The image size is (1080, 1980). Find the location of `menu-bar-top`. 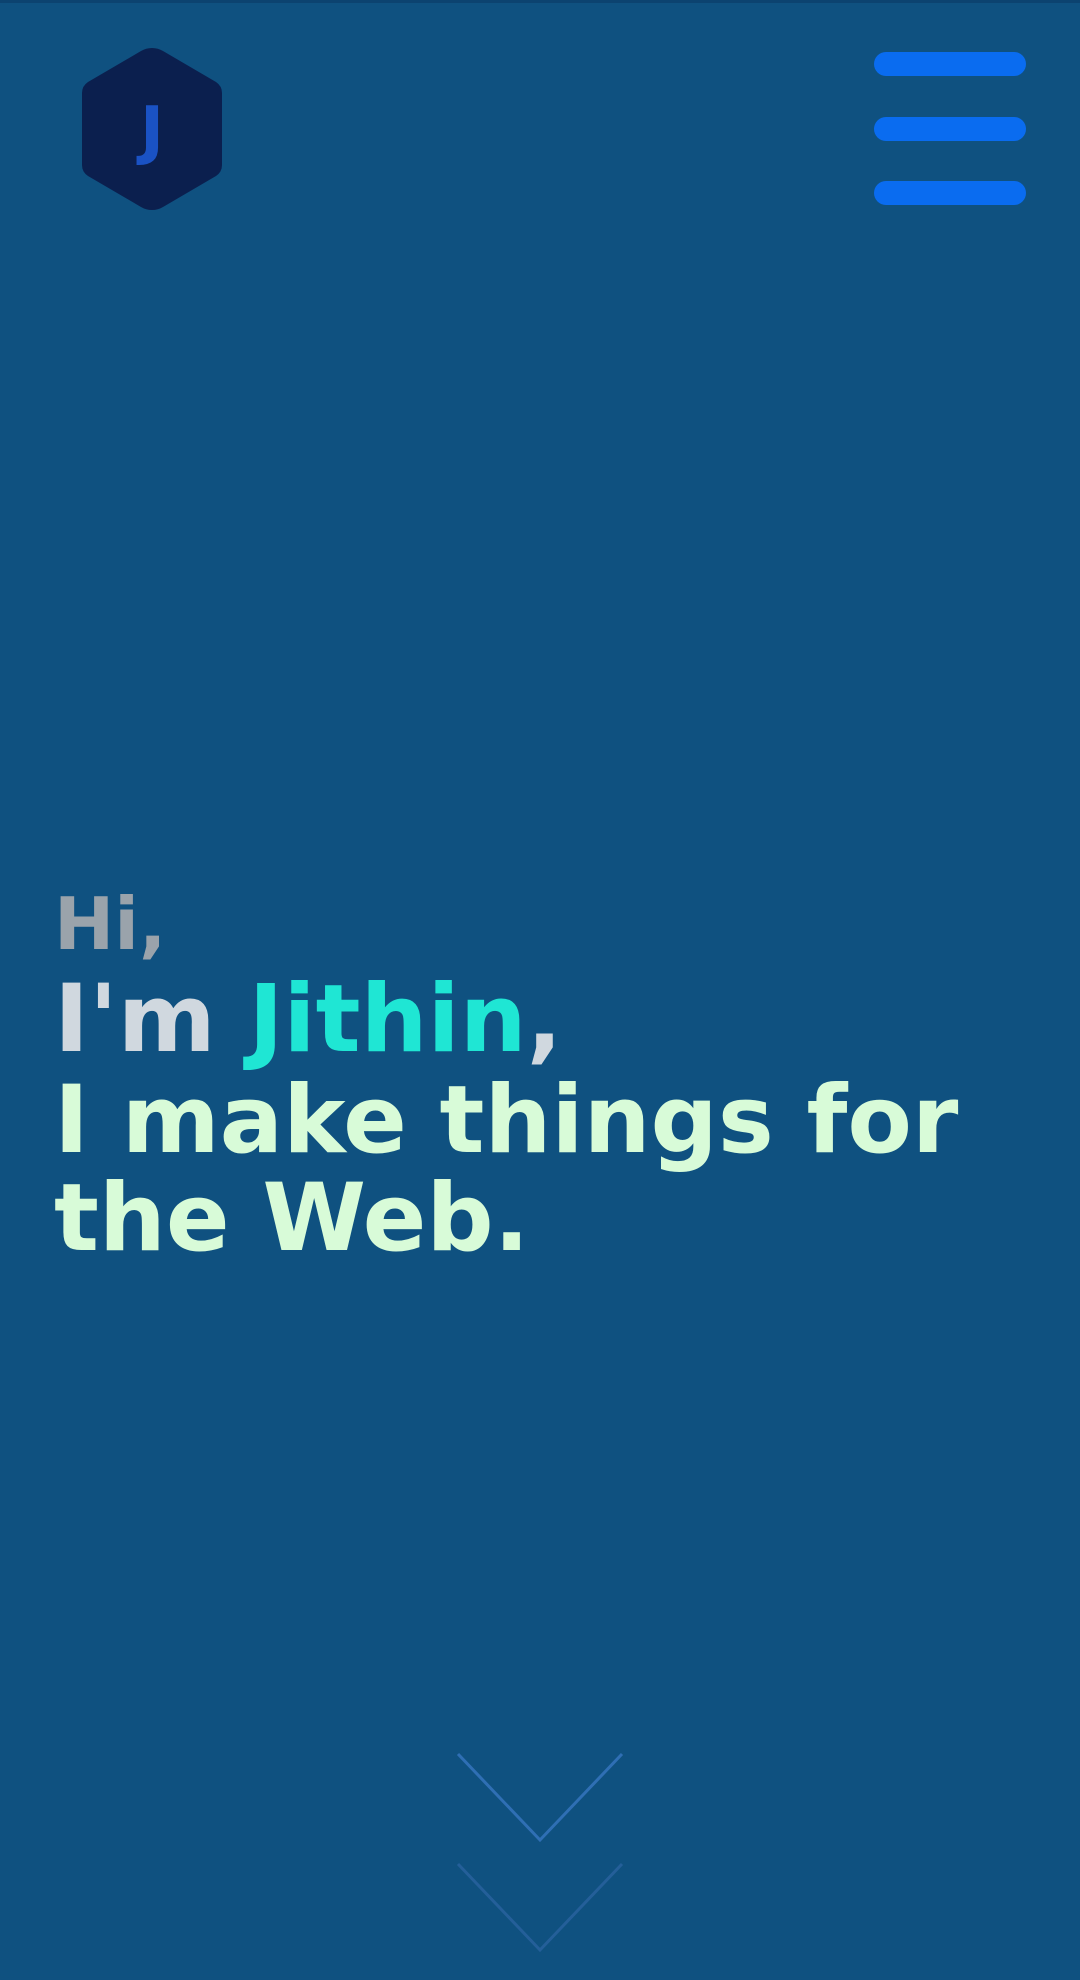

menu-bar-top is located at coordinates (950, 64).